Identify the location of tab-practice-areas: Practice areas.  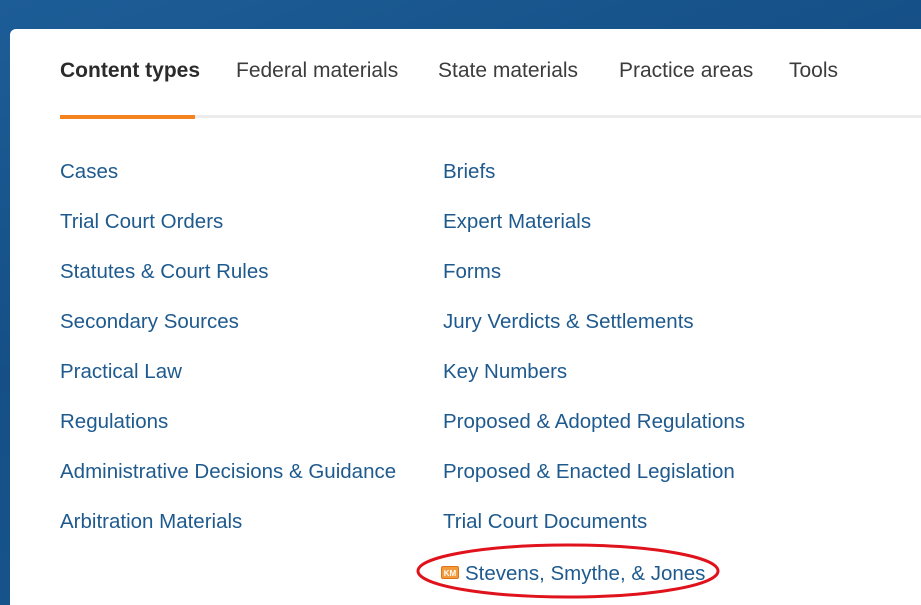
(686, 71).